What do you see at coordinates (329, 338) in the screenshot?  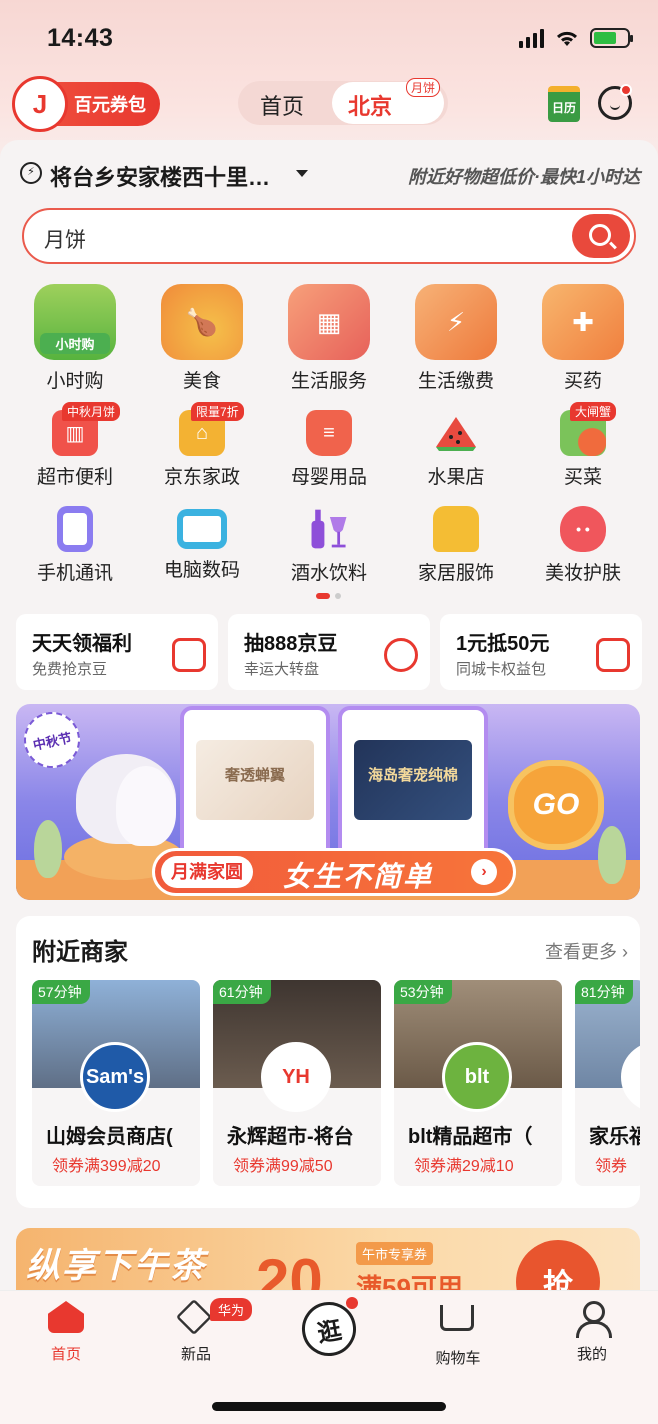 I see `category-life-service: ▦ 生活服务` at bounding box center [329, 338].